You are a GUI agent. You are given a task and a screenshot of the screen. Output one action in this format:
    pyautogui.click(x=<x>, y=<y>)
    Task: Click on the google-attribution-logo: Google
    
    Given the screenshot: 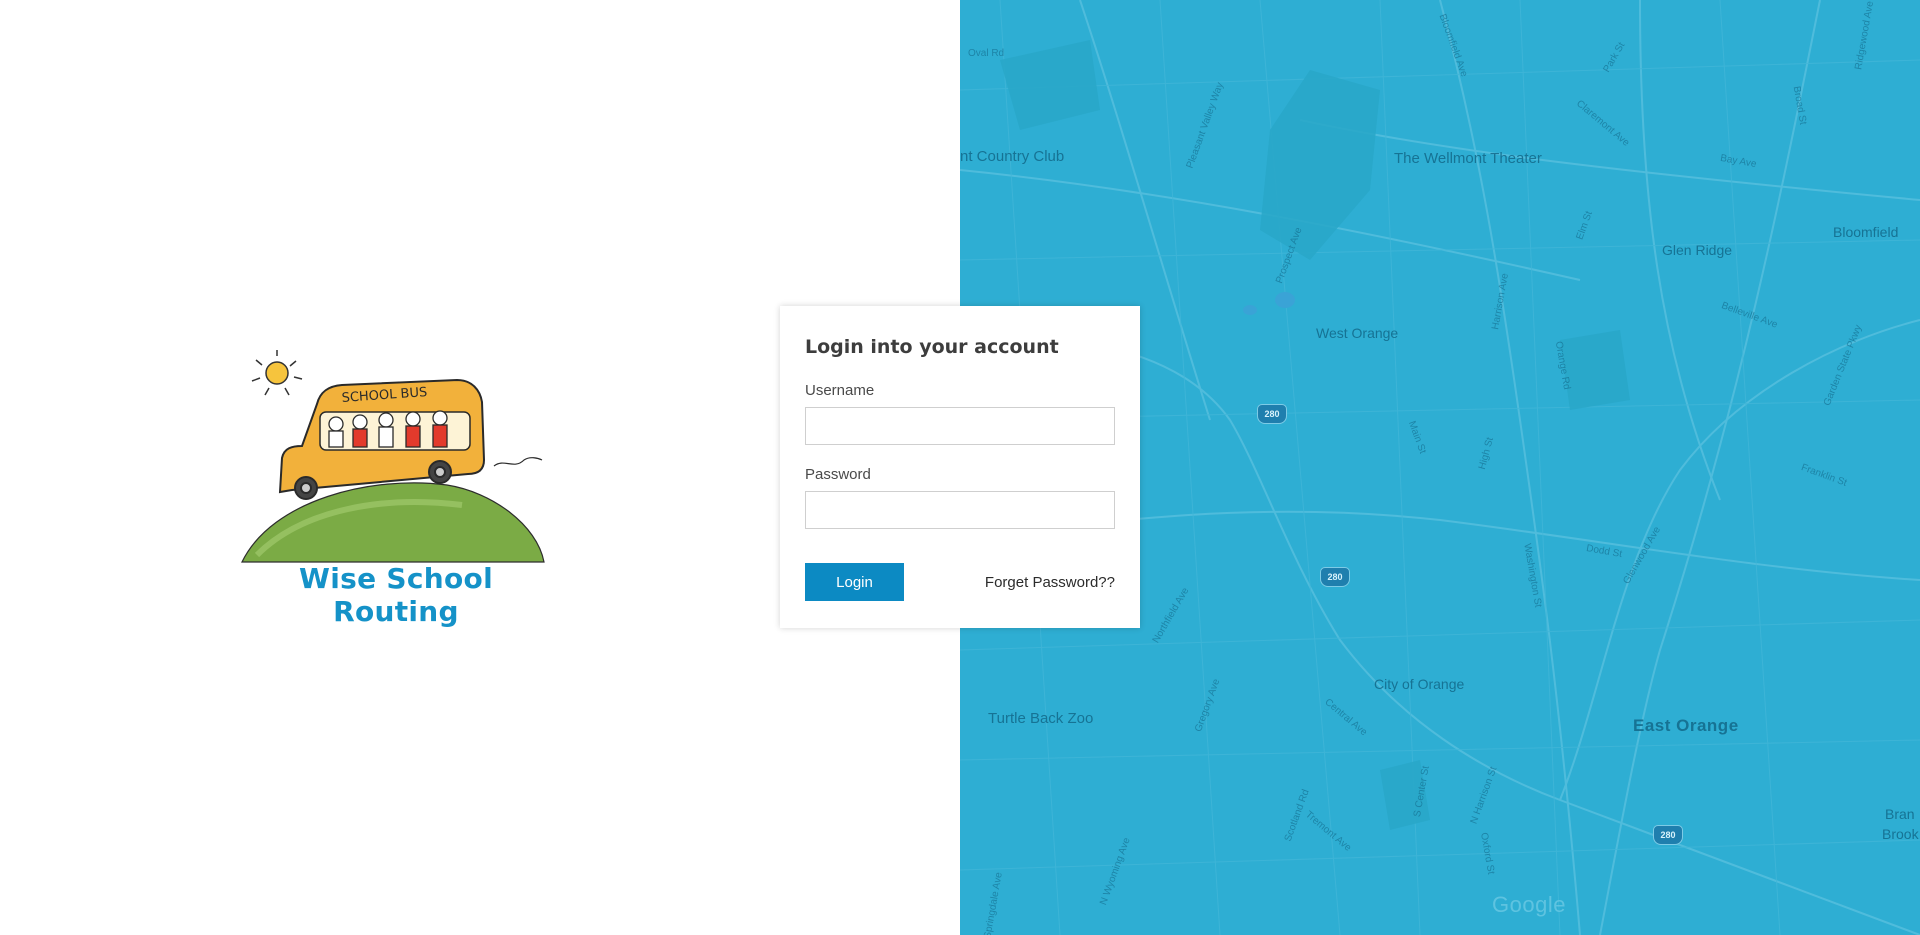 What is the action you would take?
    pyautogui.click(x=1529, y=904)
    